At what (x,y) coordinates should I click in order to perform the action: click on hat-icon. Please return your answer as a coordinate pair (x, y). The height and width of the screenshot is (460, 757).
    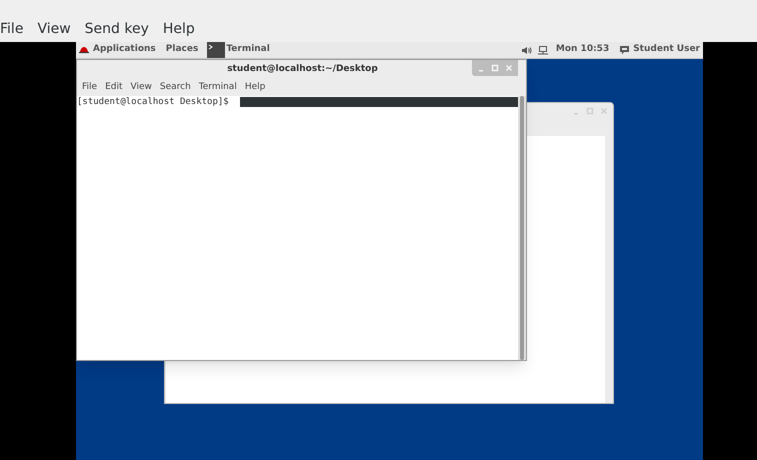
    Looking at the image, I should click on (84, 50).